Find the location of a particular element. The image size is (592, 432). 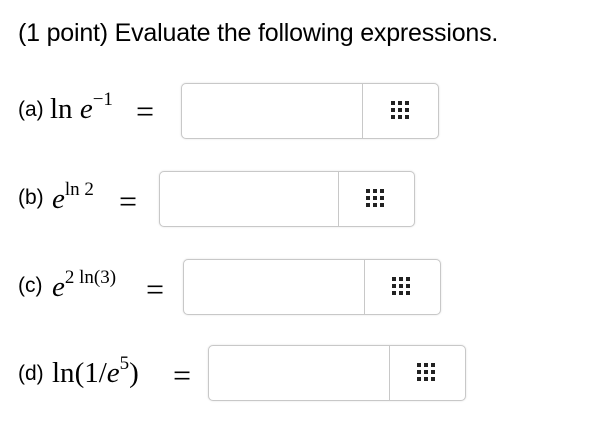

problem-d-label: (d) is located at coordinates (31, 373).